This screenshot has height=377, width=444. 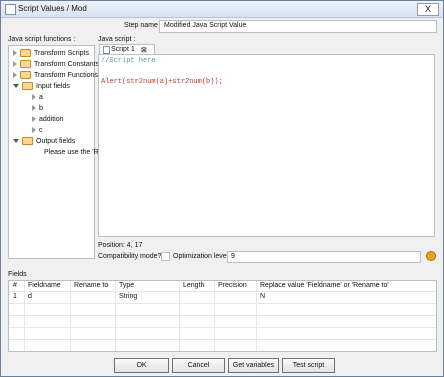 I want to click on optimization-level-input: 9, so click(x=324, y=257).